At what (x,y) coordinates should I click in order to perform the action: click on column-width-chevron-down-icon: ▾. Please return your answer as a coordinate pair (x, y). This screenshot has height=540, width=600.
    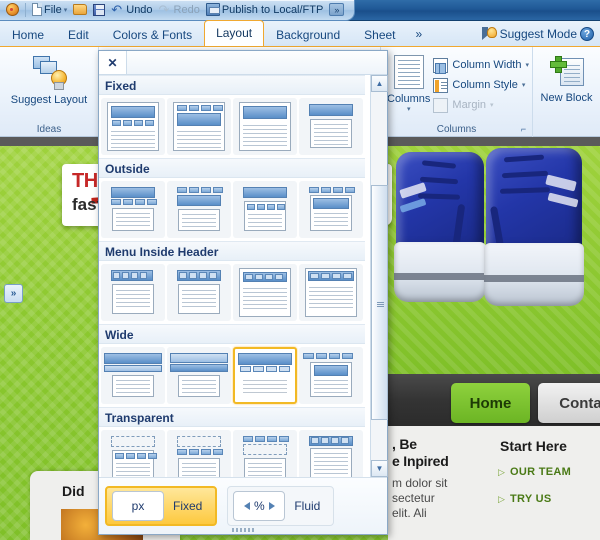
    Looking at the image, I should click on (527, 65).